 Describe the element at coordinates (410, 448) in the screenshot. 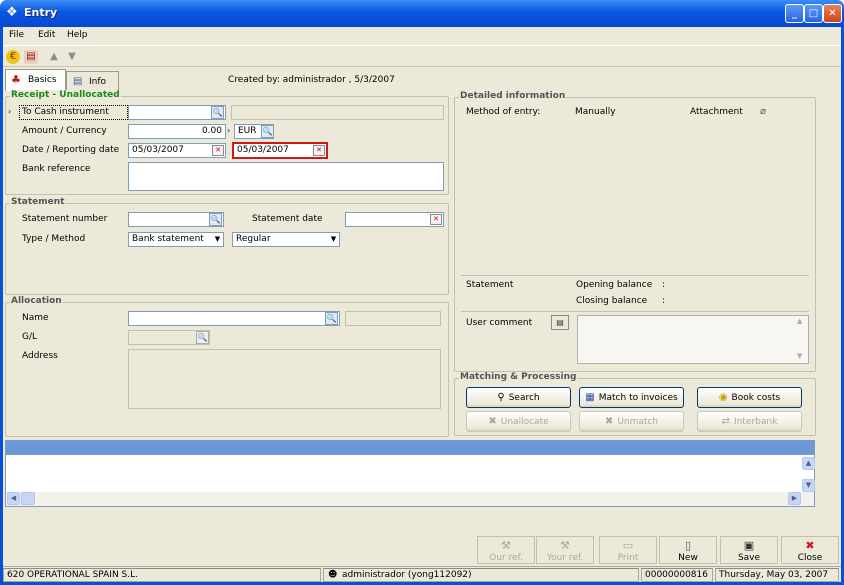

I see `grid-header` at that location.